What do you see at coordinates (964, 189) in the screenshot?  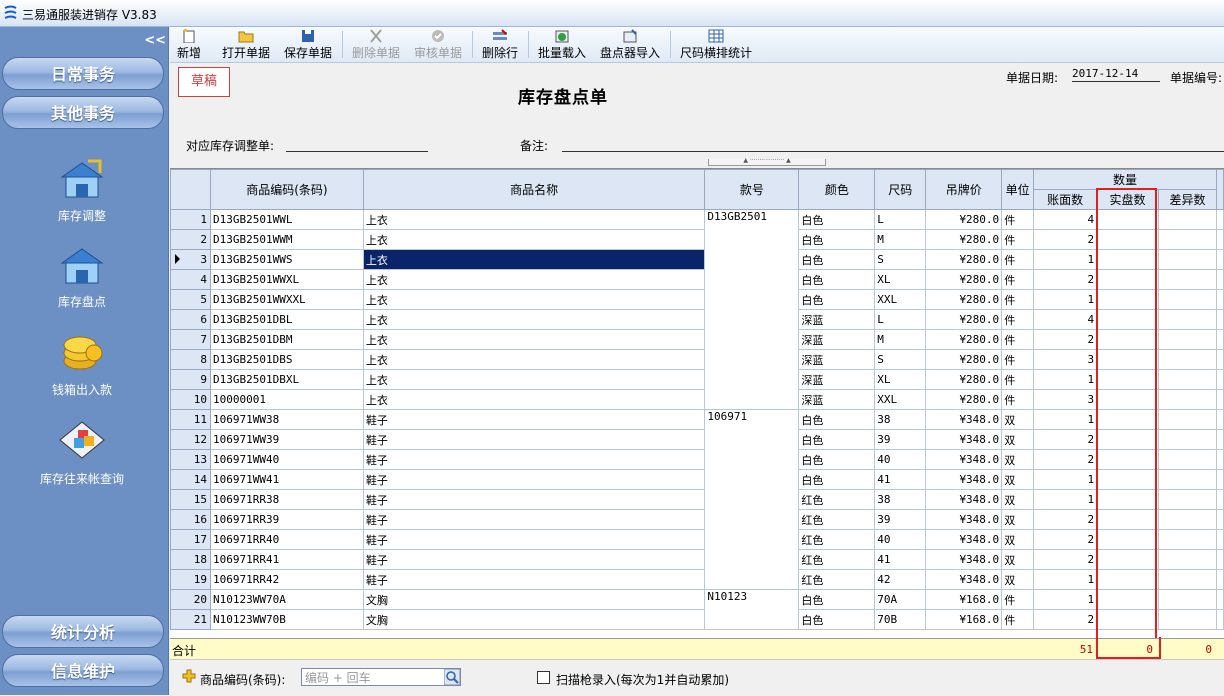 I see `header-price: 吊牌价` at bounding box center [964, 189].